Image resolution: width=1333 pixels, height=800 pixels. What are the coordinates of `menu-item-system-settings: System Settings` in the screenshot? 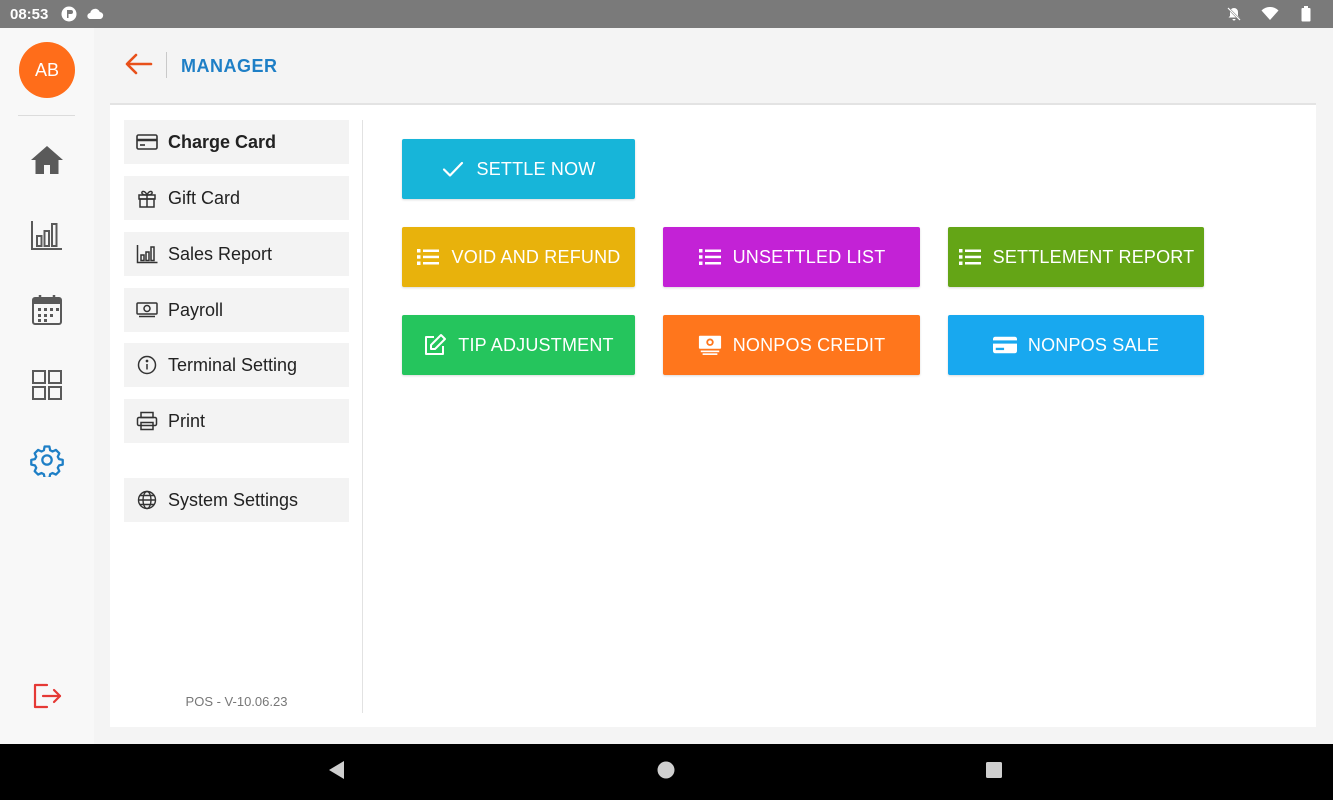 It's located at (236, 500).